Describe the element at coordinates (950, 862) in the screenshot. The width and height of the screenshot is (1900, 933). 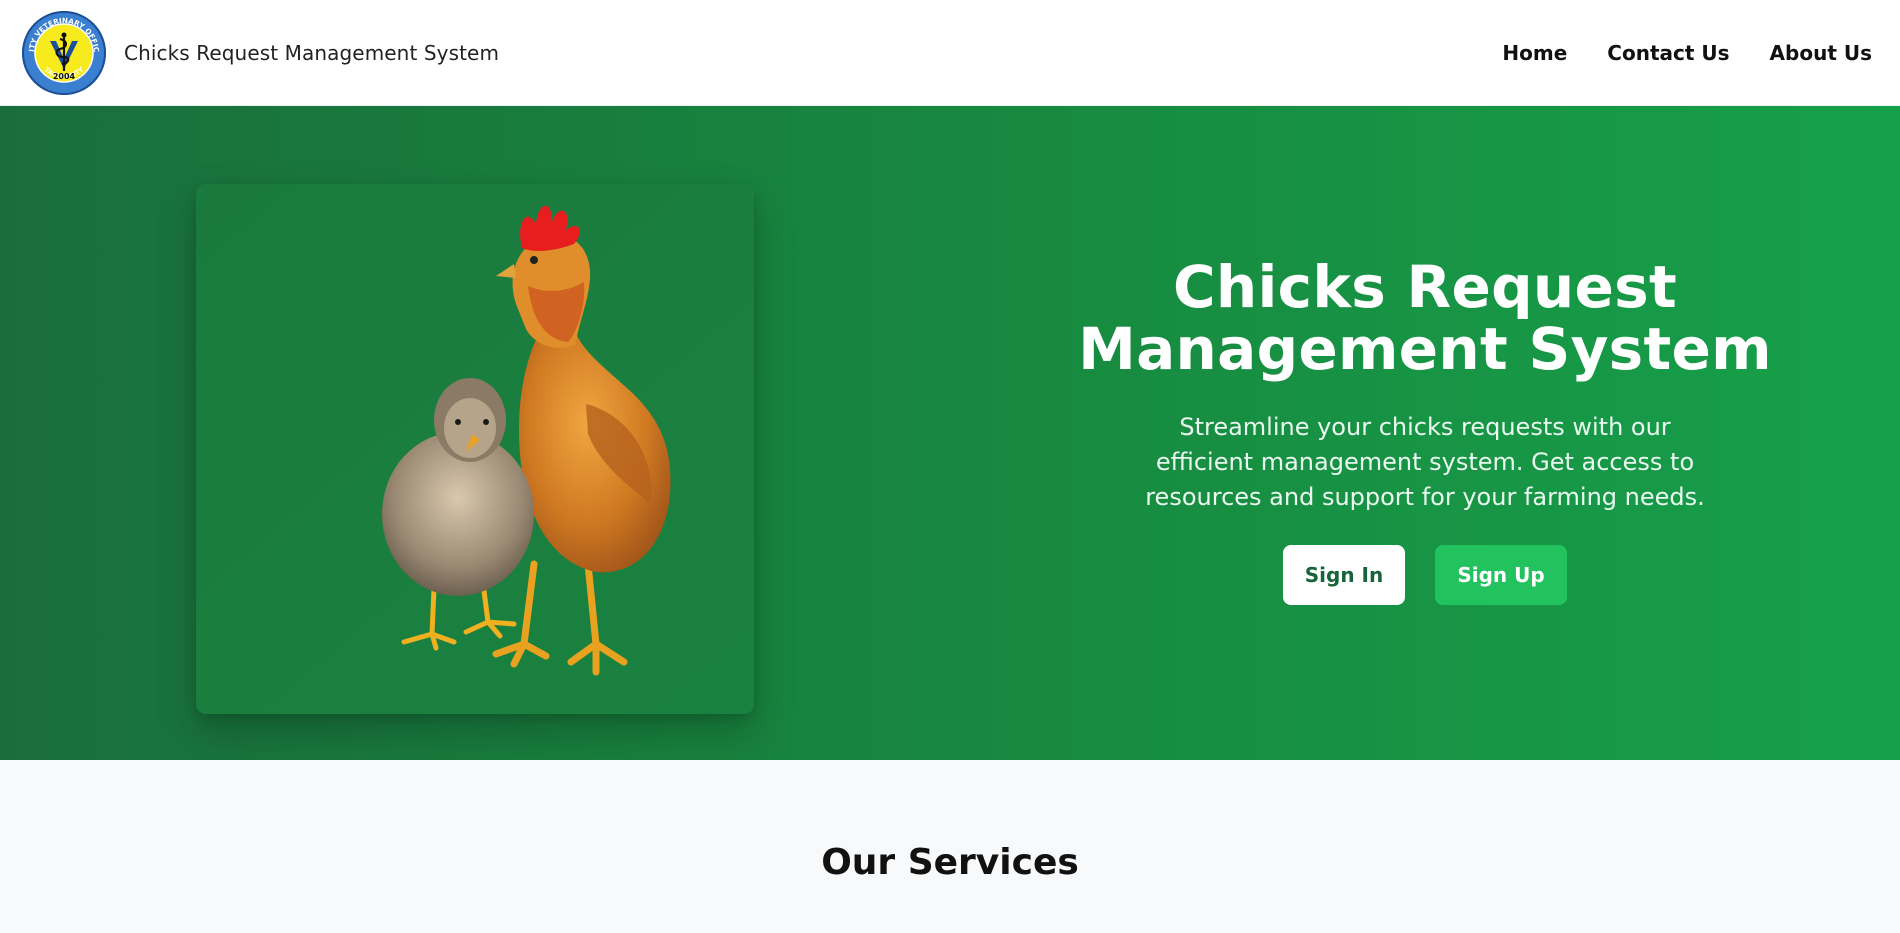
I see `services-title: Our Services` at that location.